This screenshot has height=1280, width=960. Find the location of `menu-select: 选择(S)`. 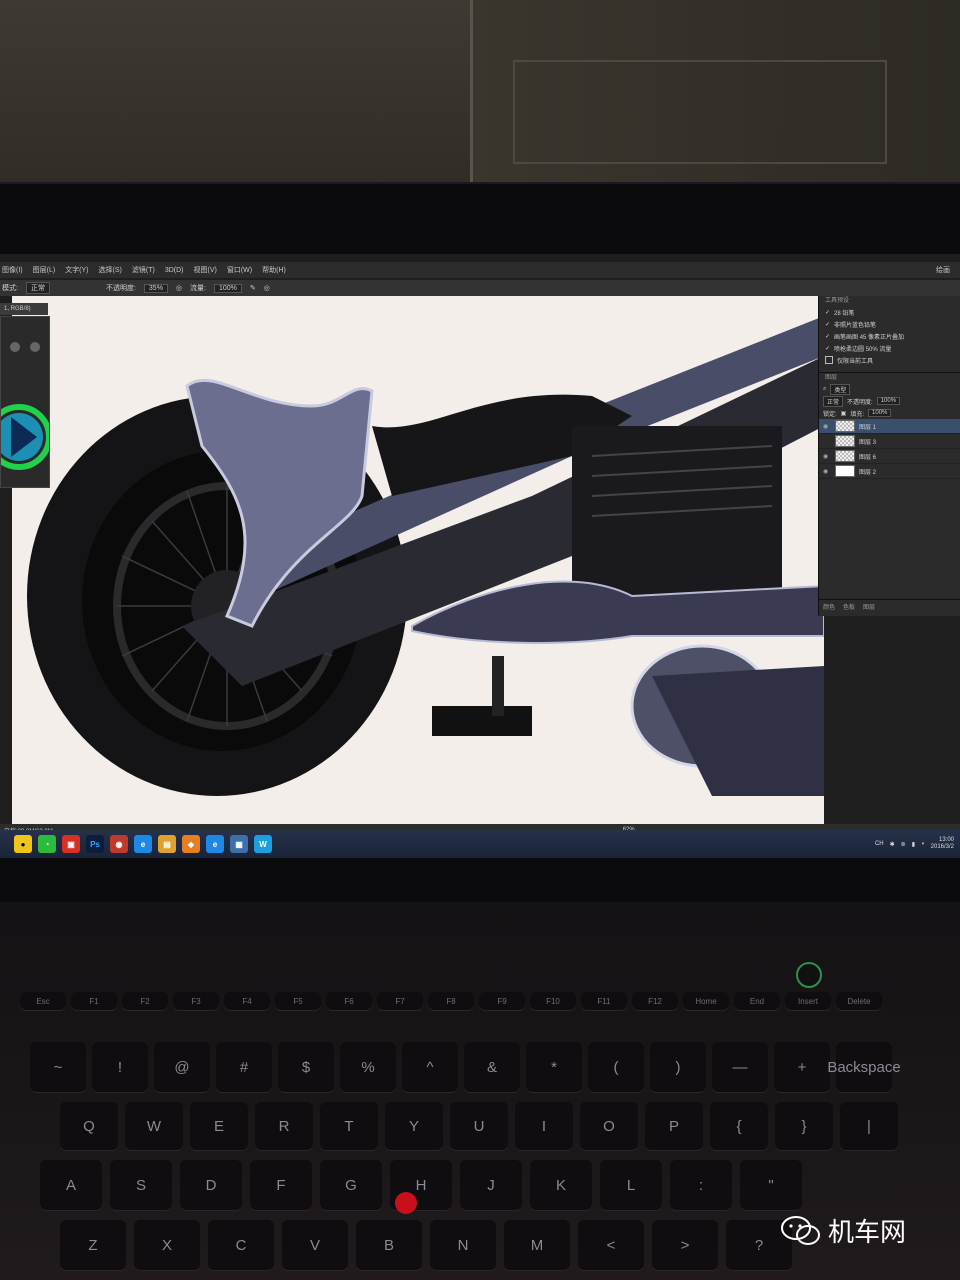

menu-select: 选择(S) is located at coordinates (110, 270).